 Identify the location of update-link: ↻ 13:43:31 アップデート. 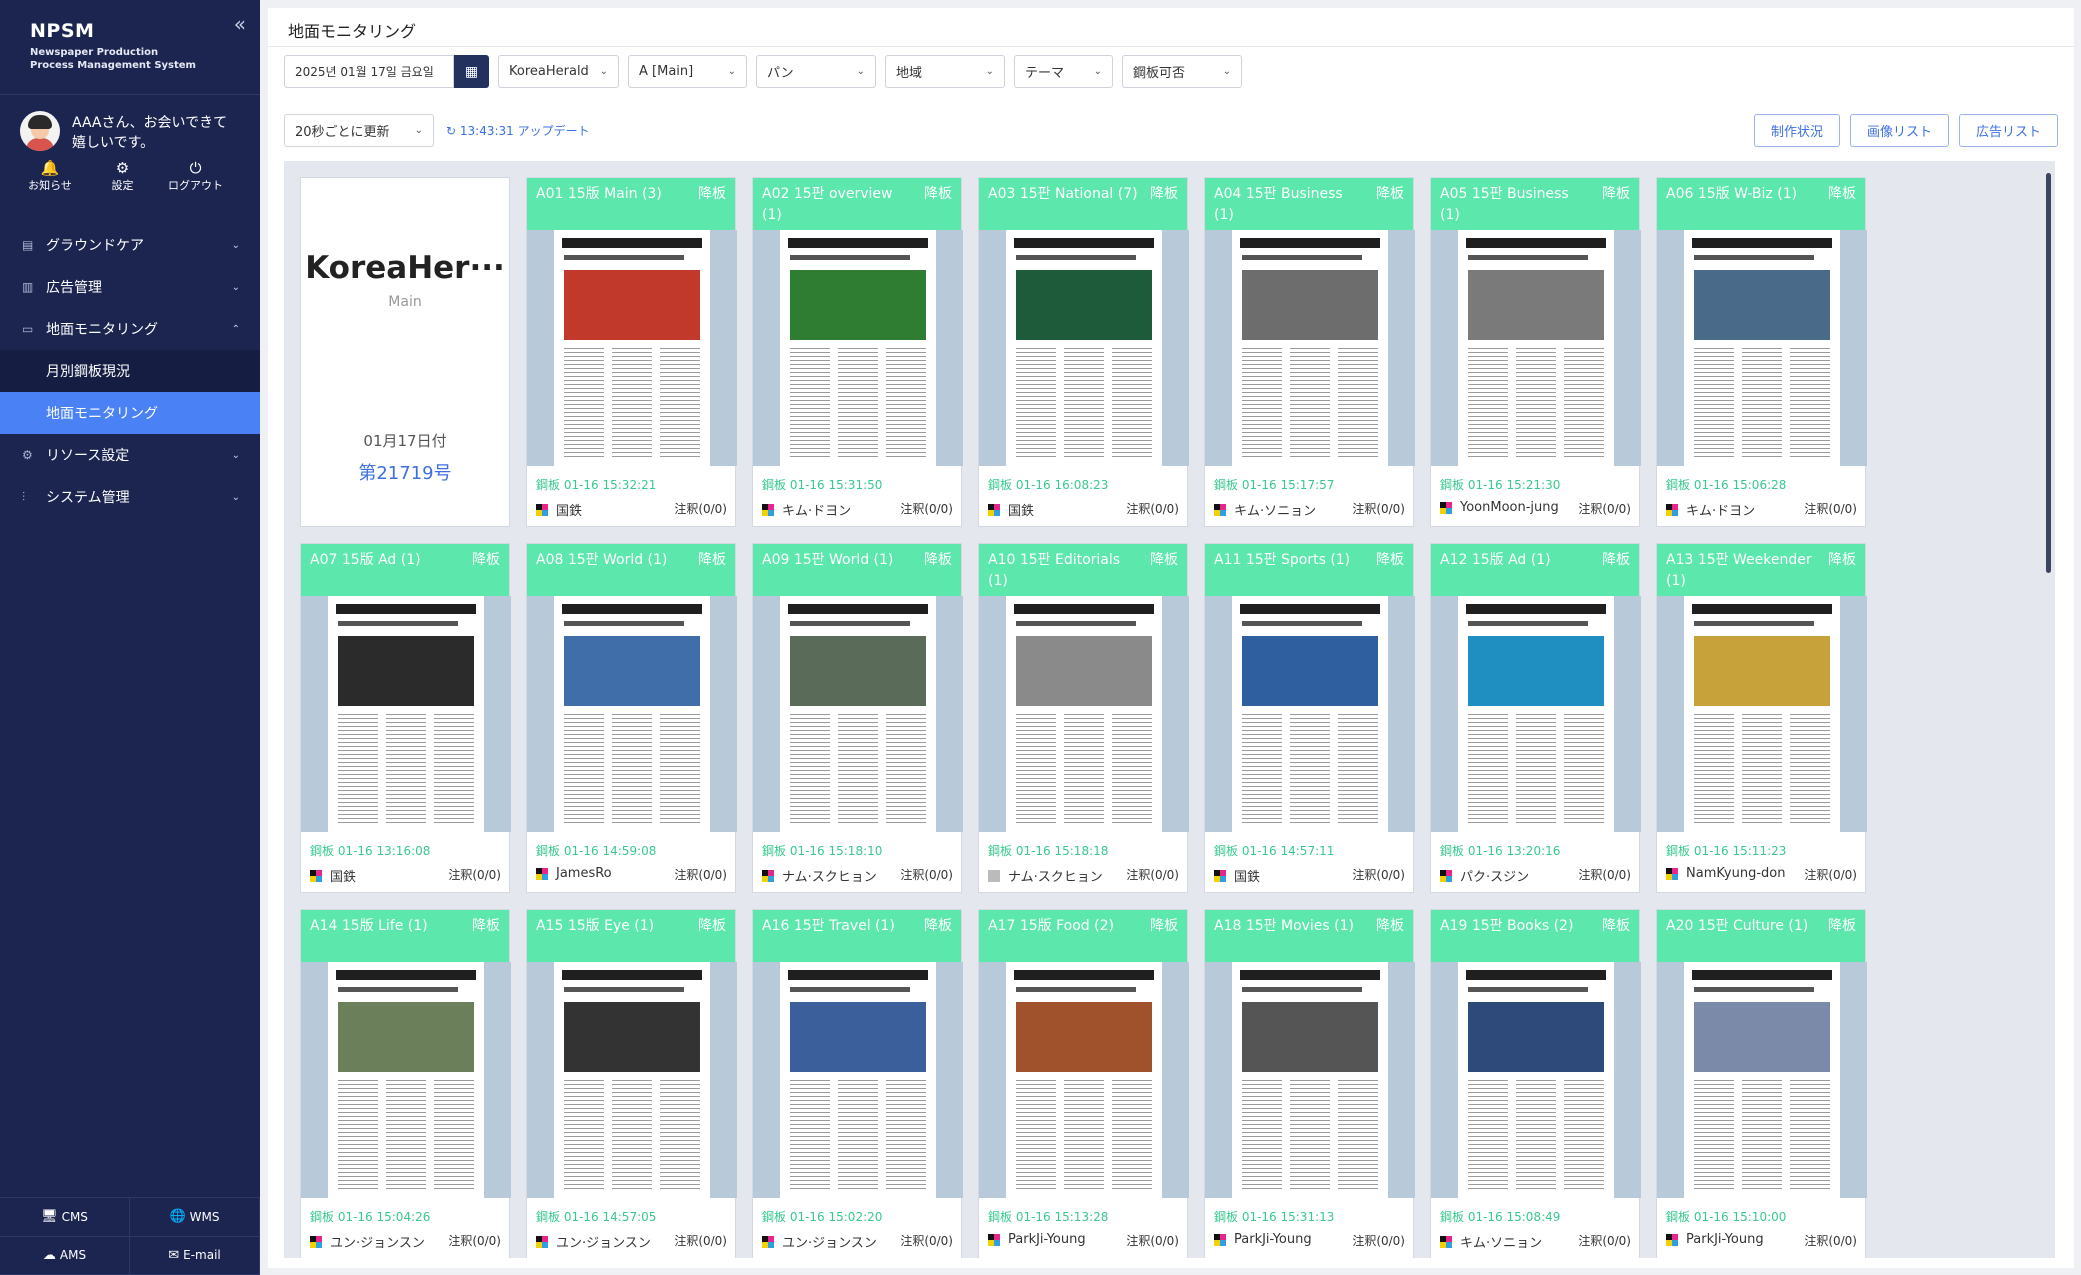
(518, 130).